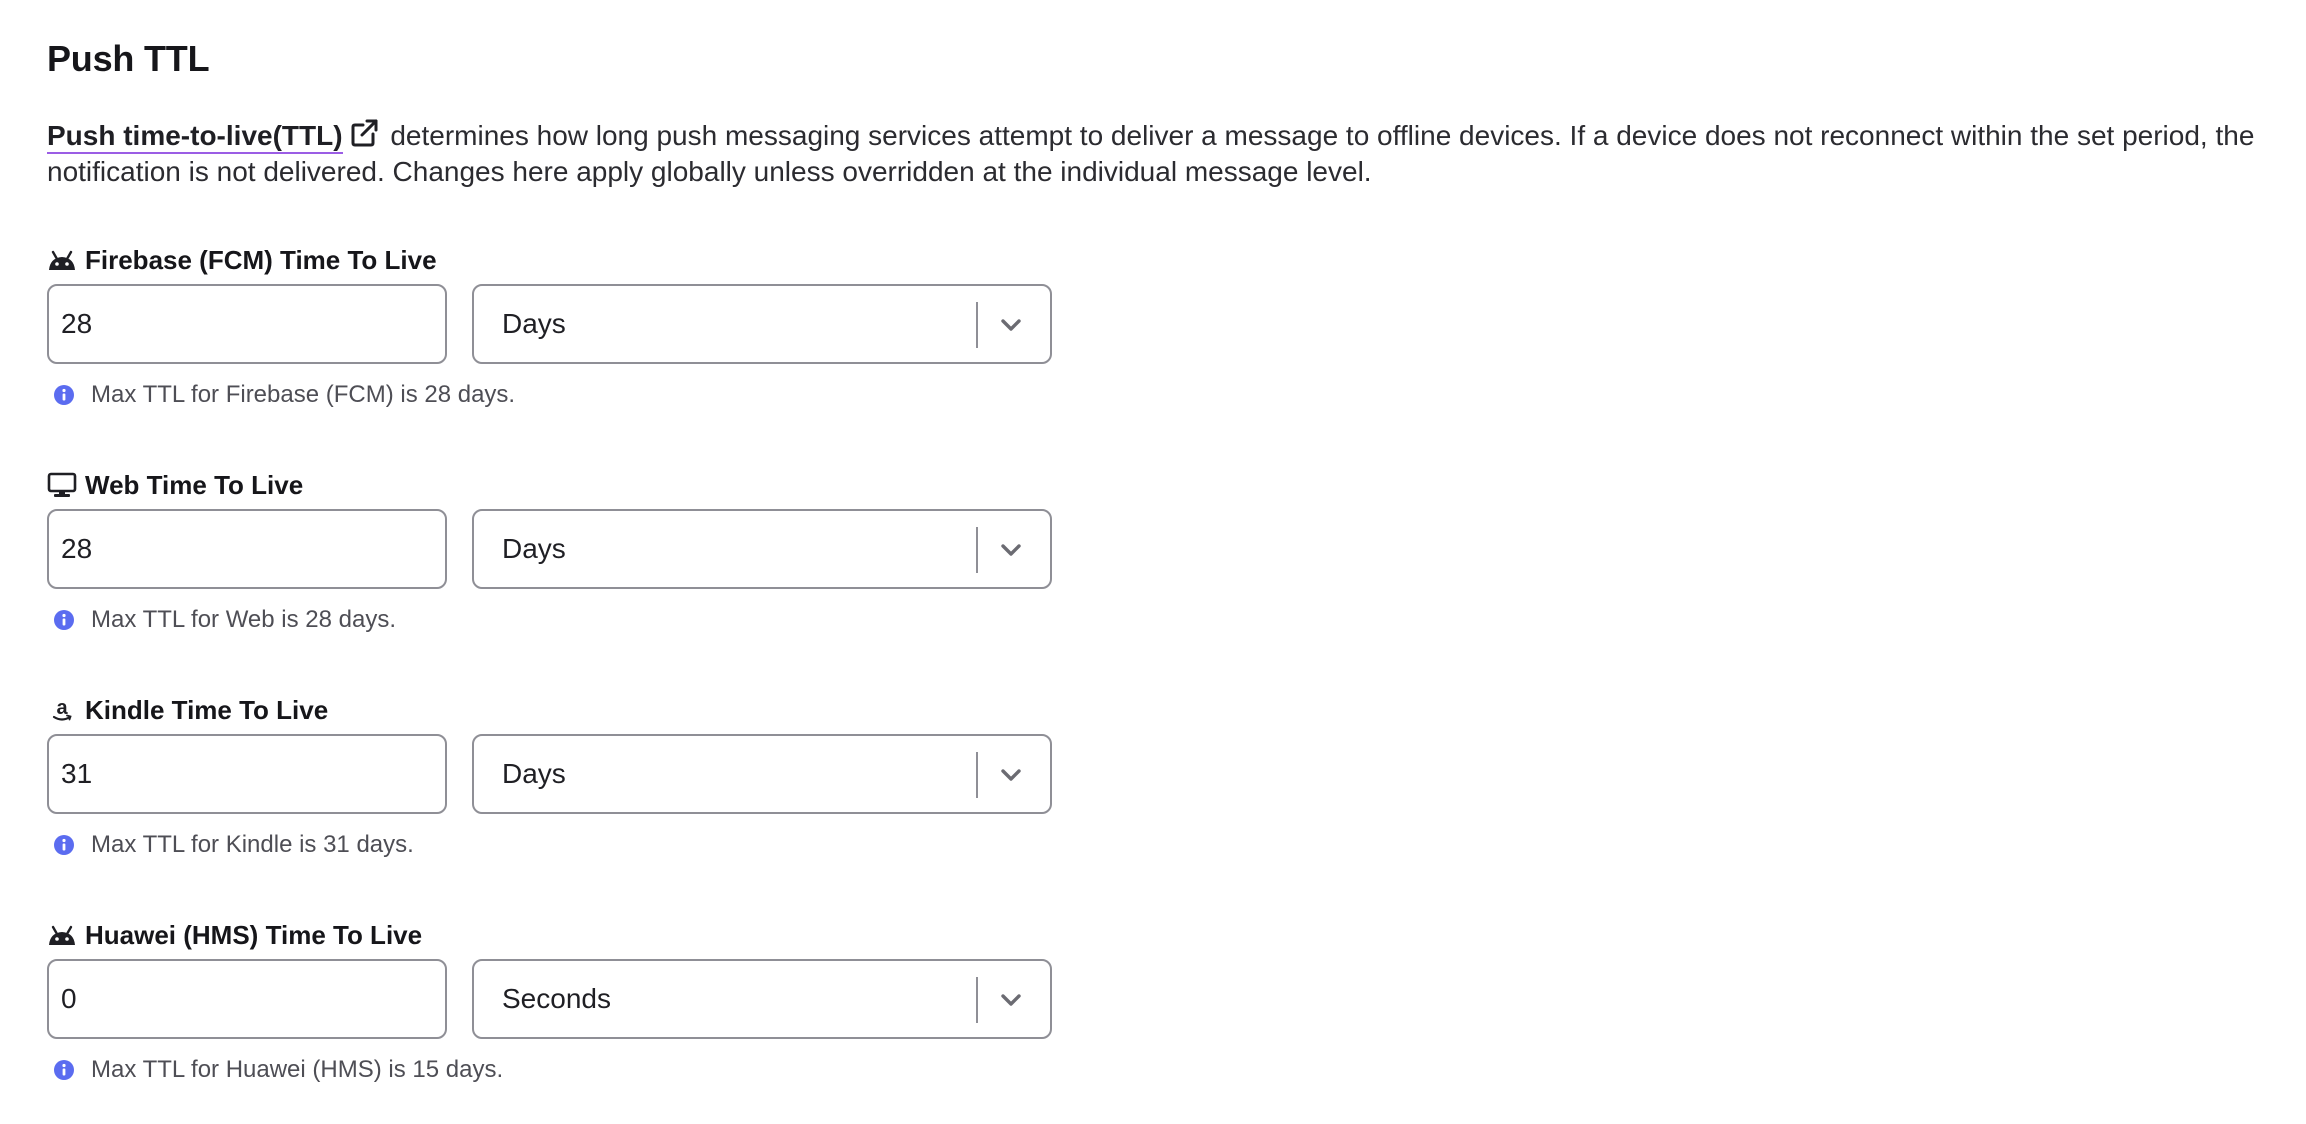 The width and height of the screenshot is (2306, 1124). I want to click on hms-ttl-label-text: Huawei (HMS) Time To Live, so click(254, 934).